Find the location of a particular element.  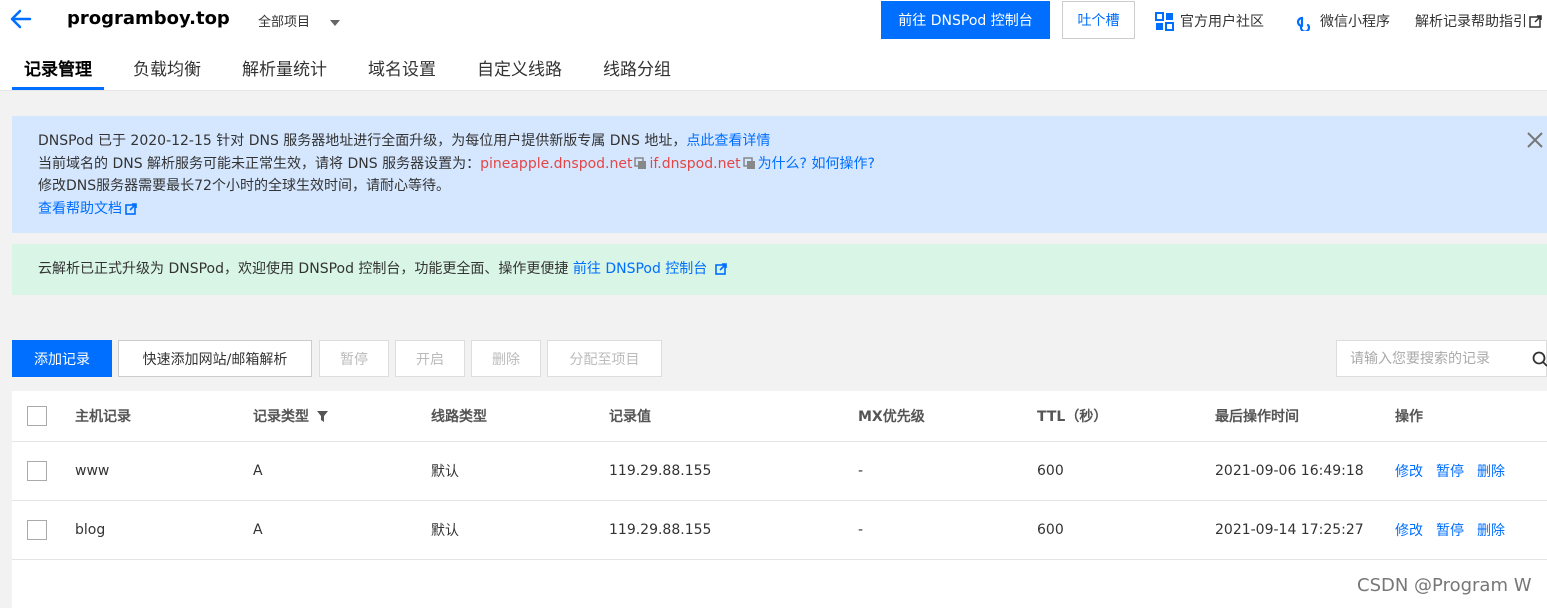

notice-line-3: 修改DNS服务器需要最长72个小时的全球生效时间，请耐心等待。 is located at coordinates (244, 186).